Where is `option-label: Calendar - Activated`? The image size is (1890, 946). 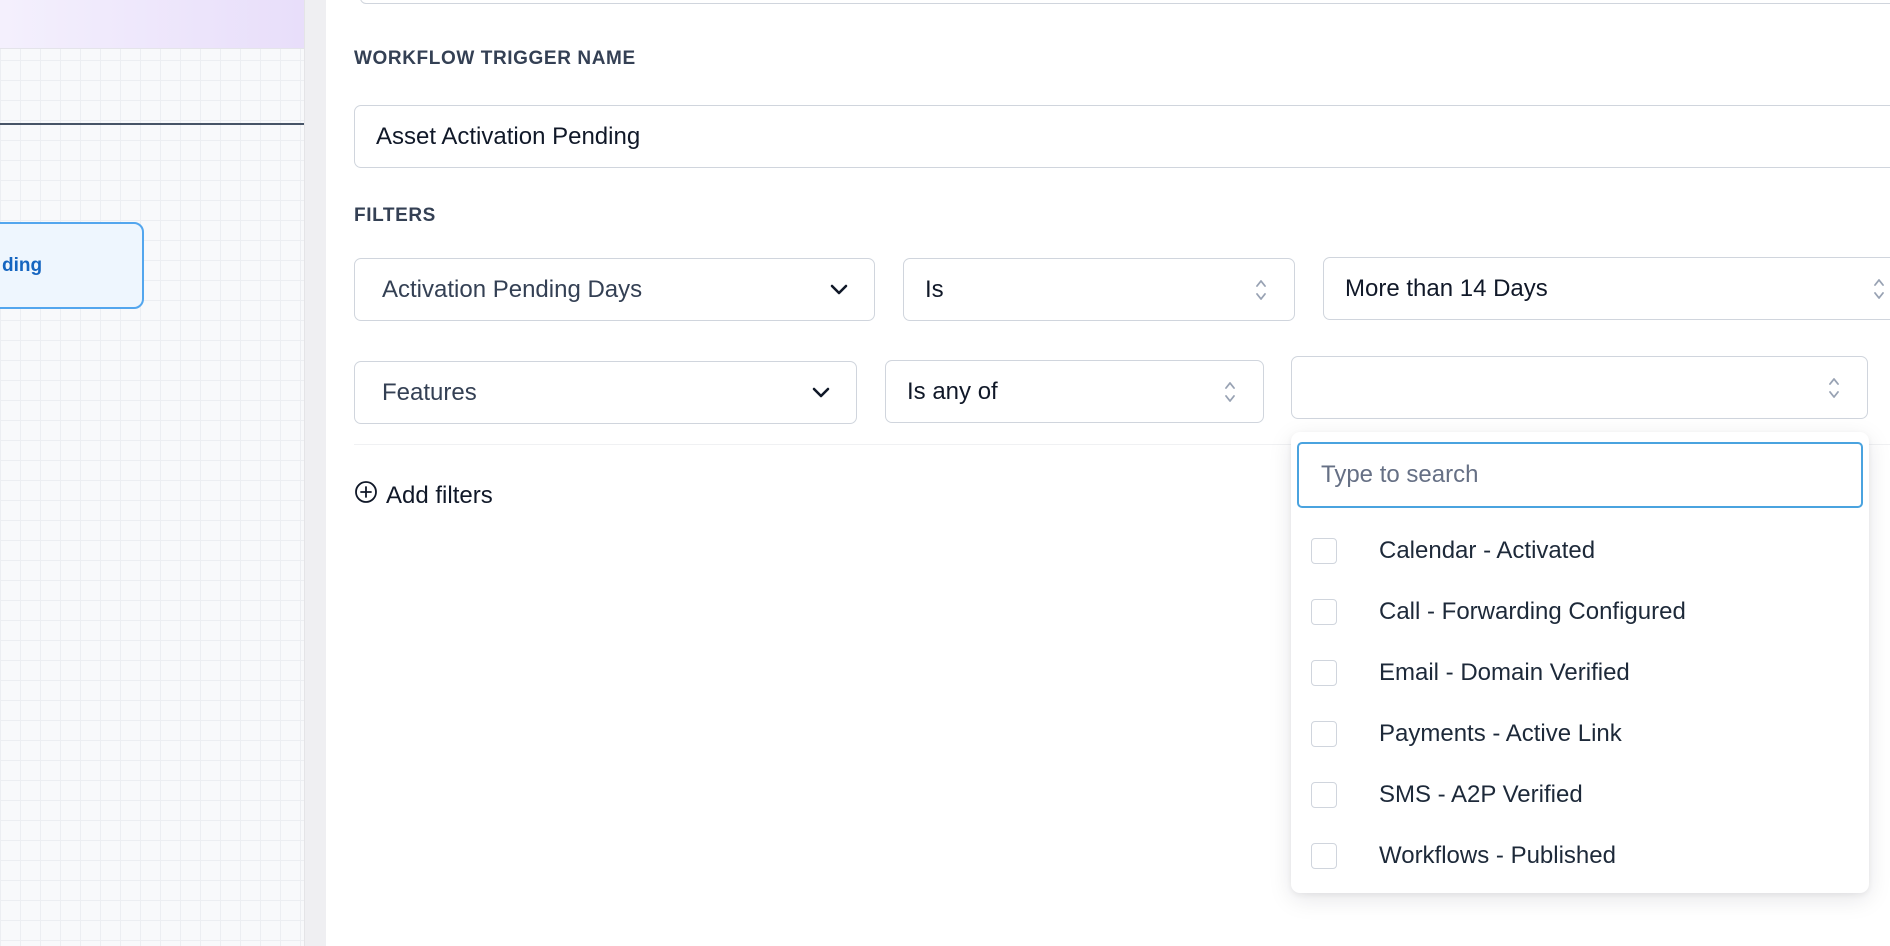 option-label: Calendar - Activated is located at coordinates (1487, 550).